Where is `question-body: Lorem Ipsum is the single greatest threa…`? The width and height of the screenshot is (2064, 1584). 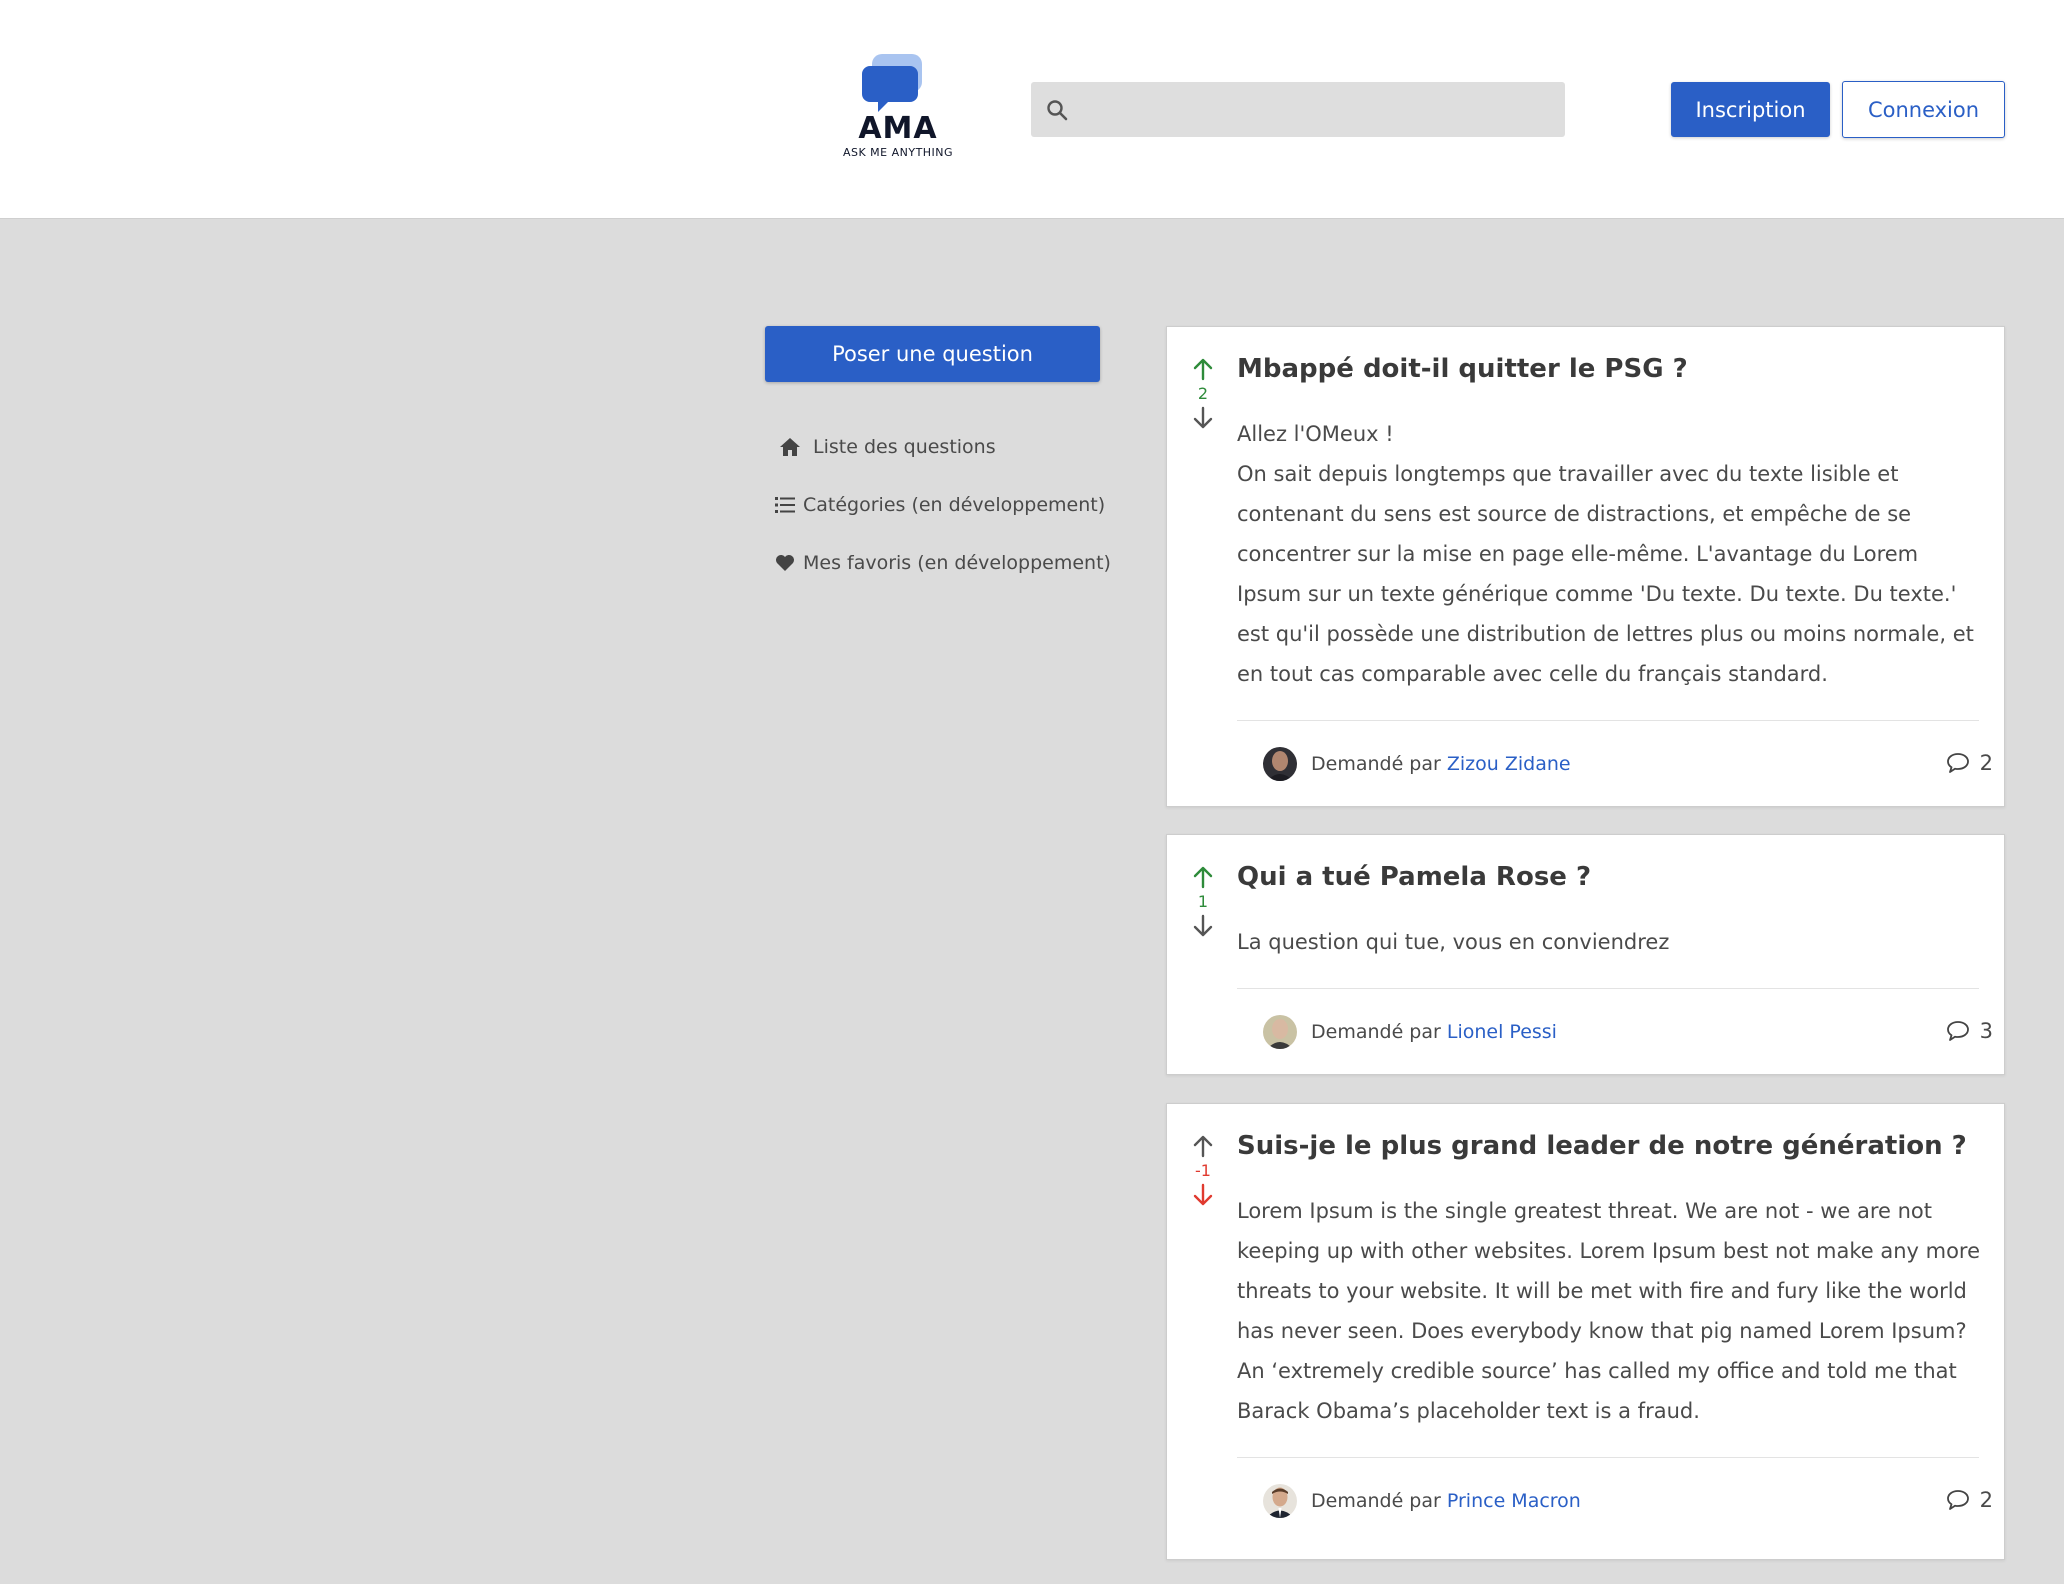
question-body: Lorem Ipsum is the single greatest threa… is located at coordinates (1612, 1311).